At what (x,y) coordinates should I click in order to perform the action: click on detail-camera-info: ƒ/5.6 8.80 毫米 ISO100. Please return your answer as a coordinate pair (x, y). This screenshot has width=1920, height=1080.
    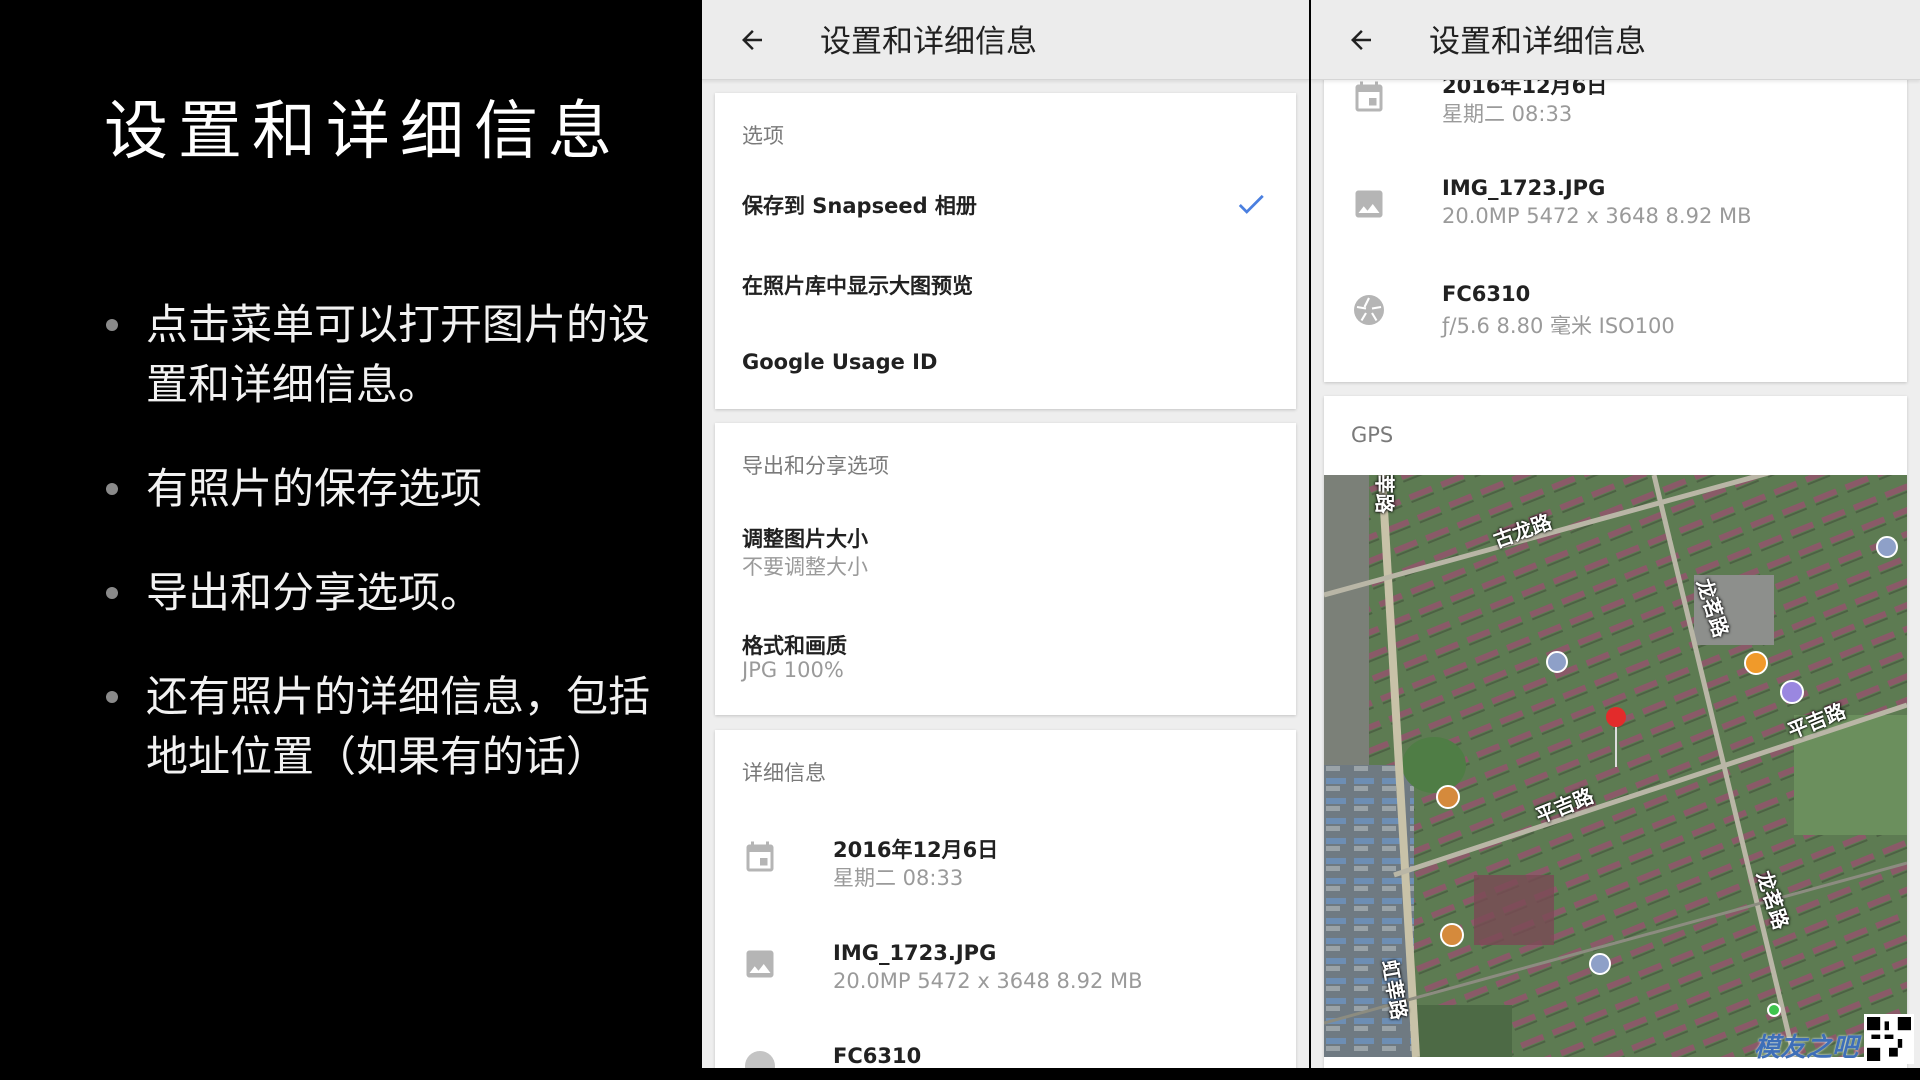
    Looking at the image, I should click on (1558, 326).